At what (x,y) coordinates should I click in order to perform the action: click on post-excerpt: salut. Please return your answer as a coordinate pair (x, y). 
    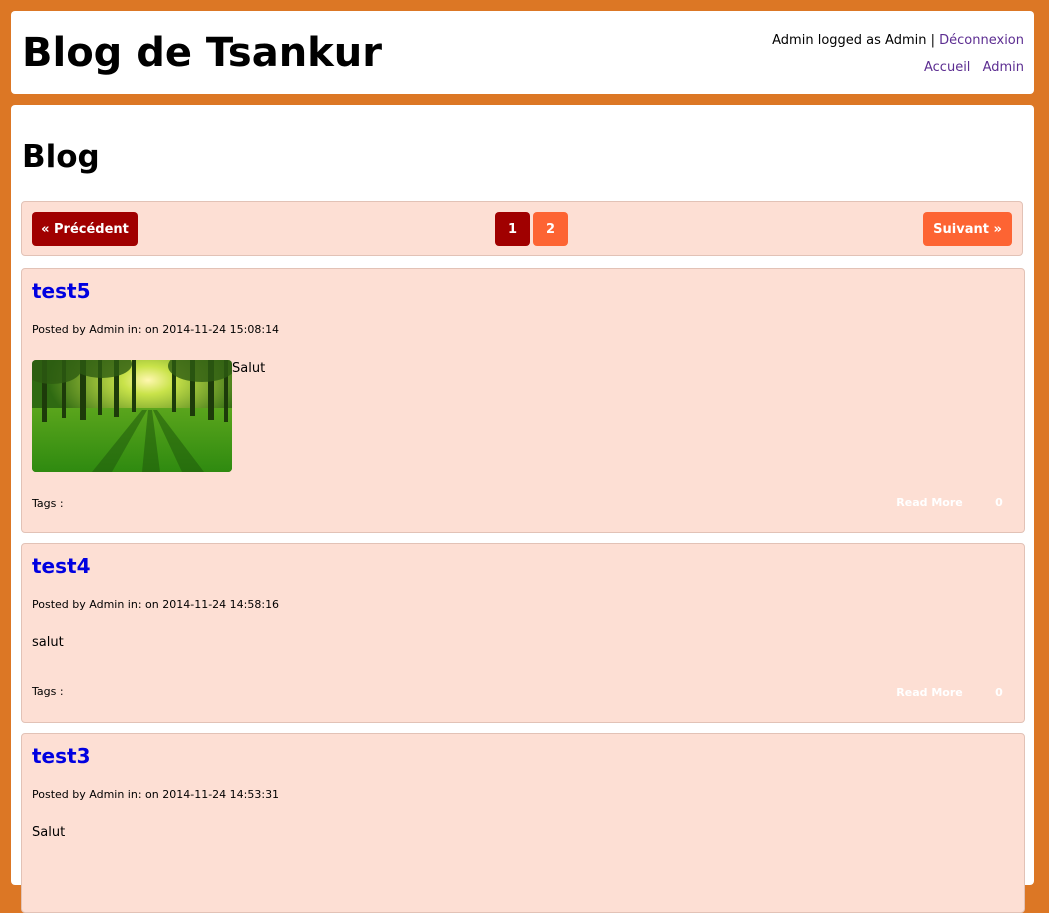
    Looking at the image, I should click on (48, 642).